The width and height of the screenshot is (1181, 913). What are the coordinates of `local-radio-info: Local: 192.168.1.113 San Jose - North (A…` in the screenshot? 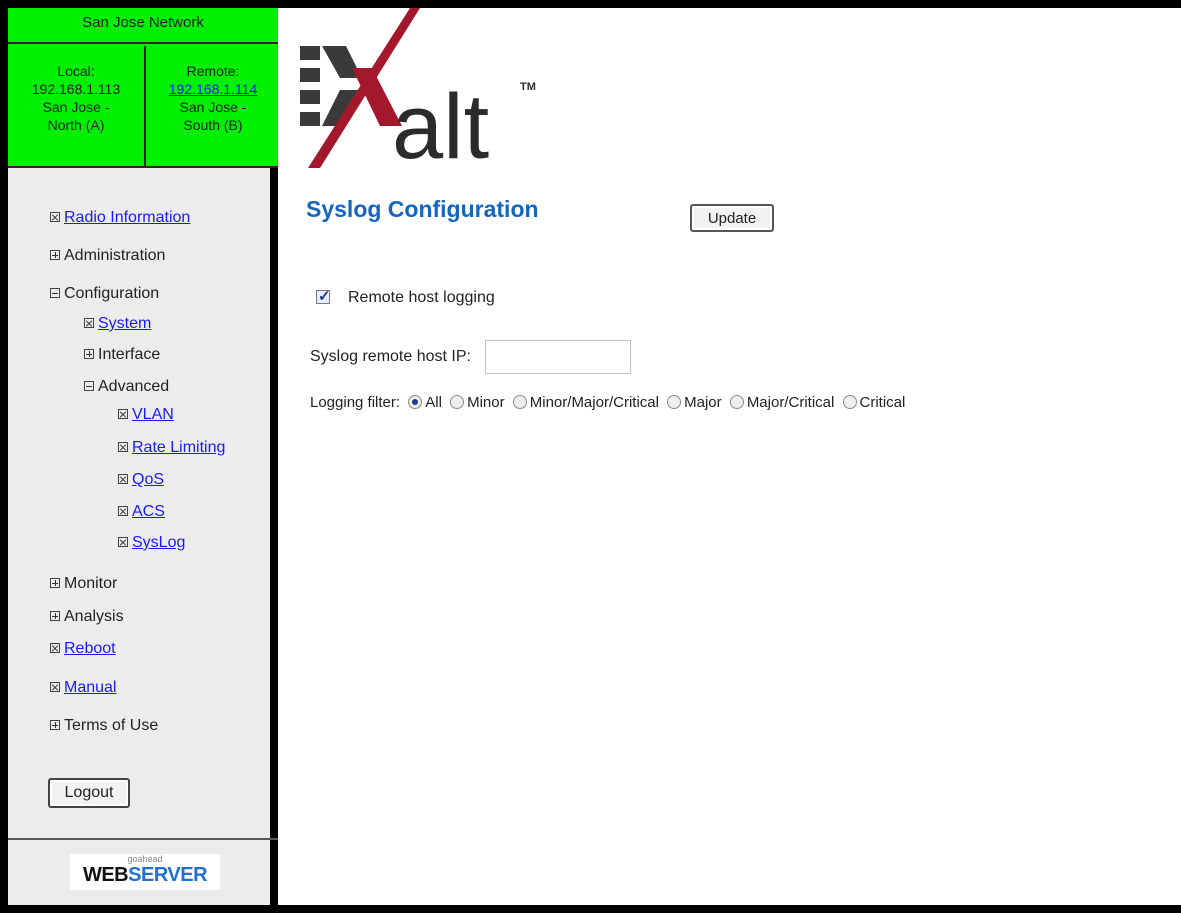 It's located at (77, 107).